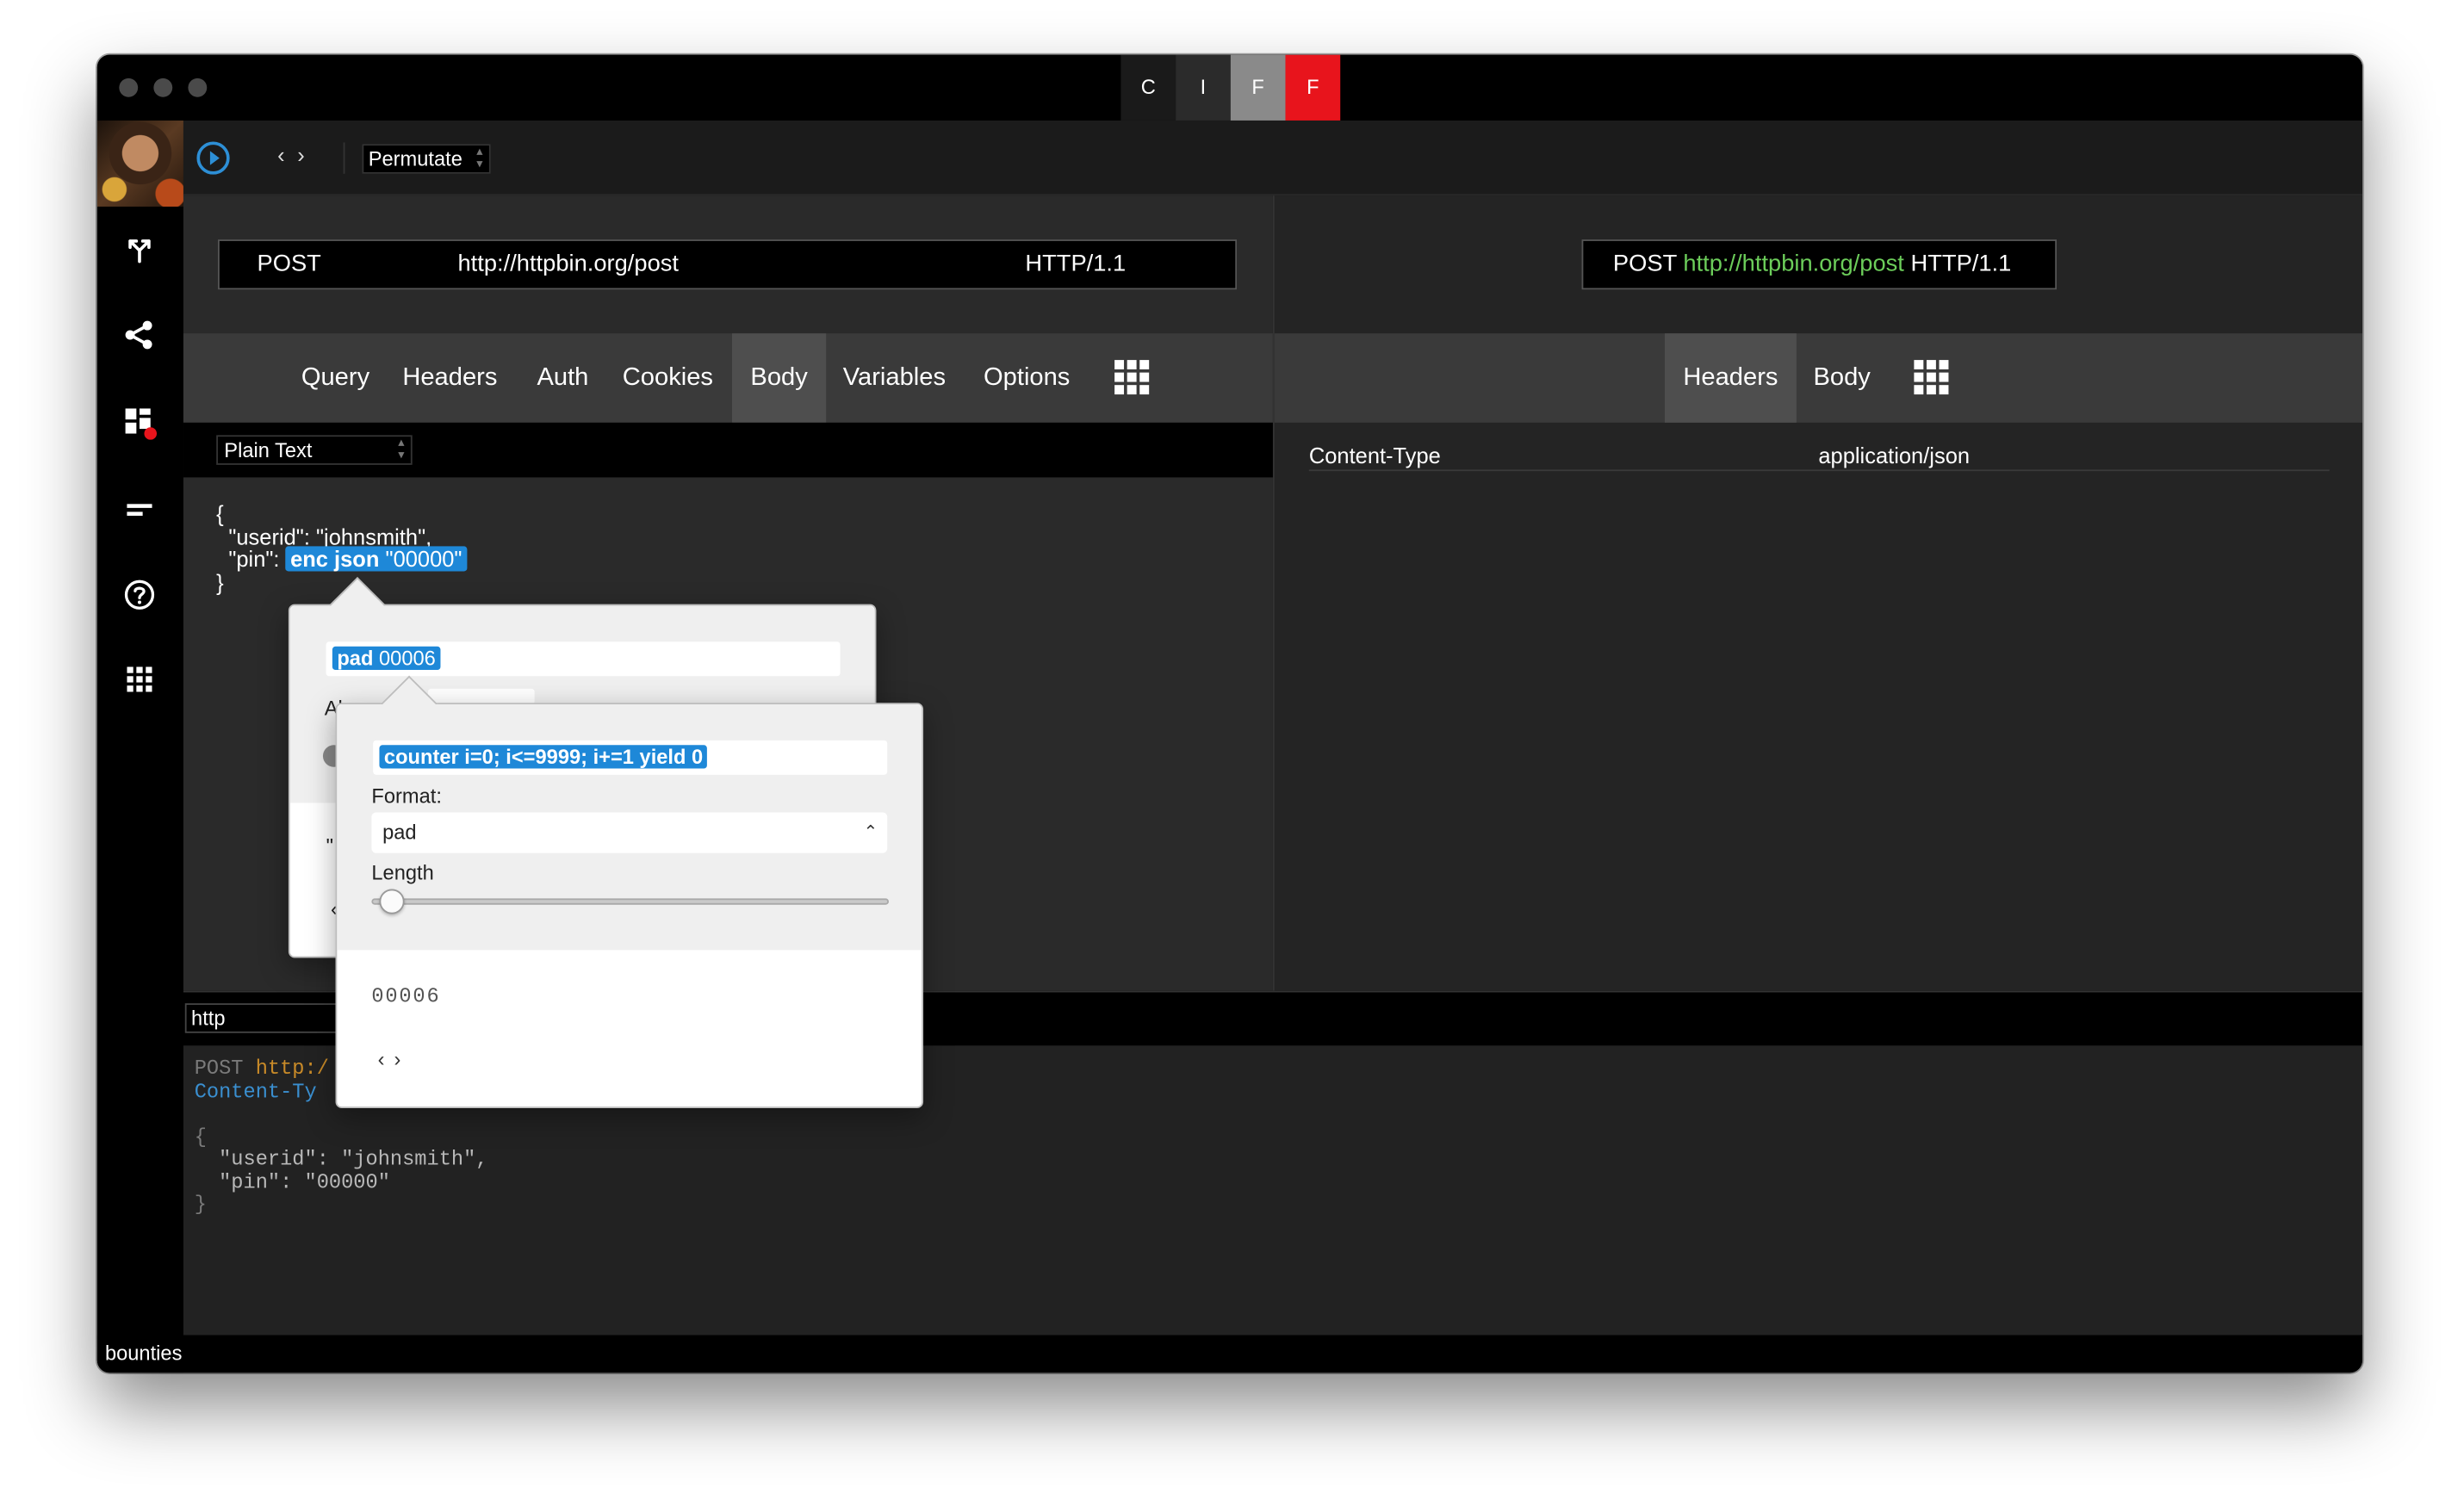 Image resolution: width=2458 pixels, height=1512 pixels. What do you see at coordinates (287, 155) in the screenshot?
I see `prev-arrow-button: ‹` at bounding box center [287, 155].